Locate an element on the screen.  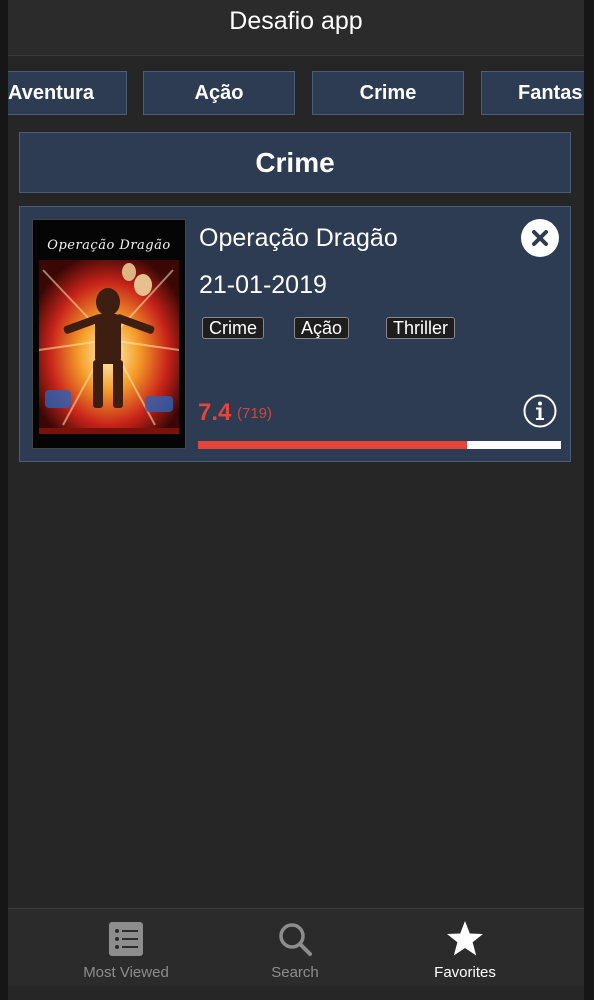
tab-label: Most Viewed is located at coordinates (126, 972).